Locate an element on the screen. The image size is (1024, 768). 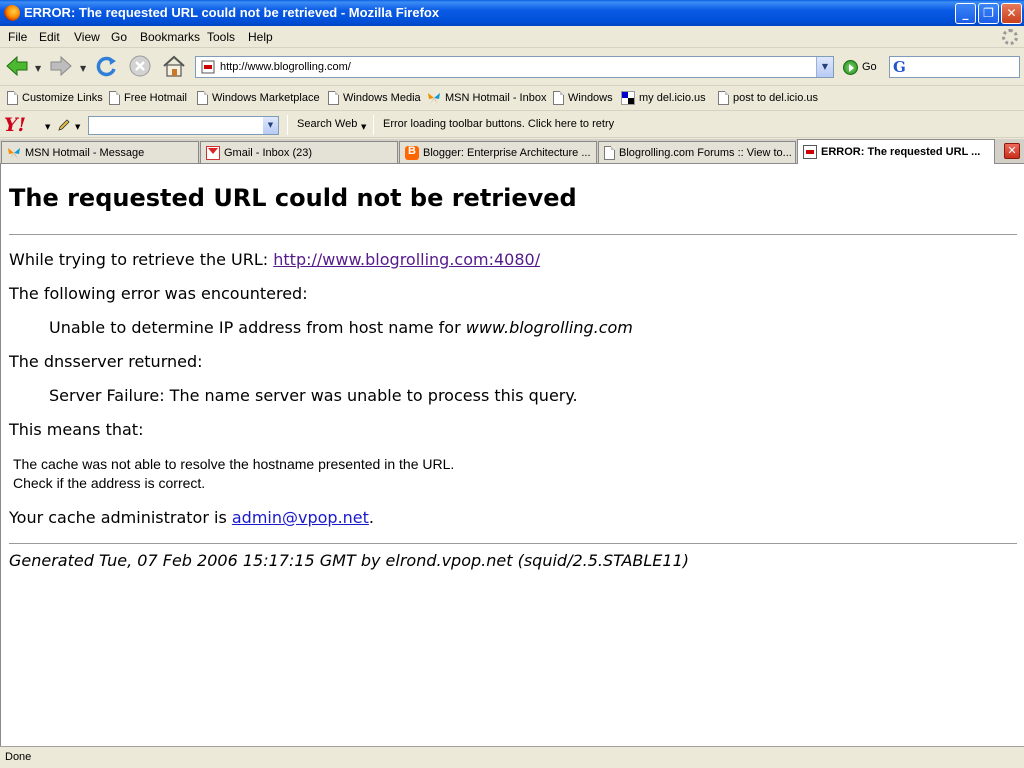
address-bar: ▼ is located at coordinates (514, 67).